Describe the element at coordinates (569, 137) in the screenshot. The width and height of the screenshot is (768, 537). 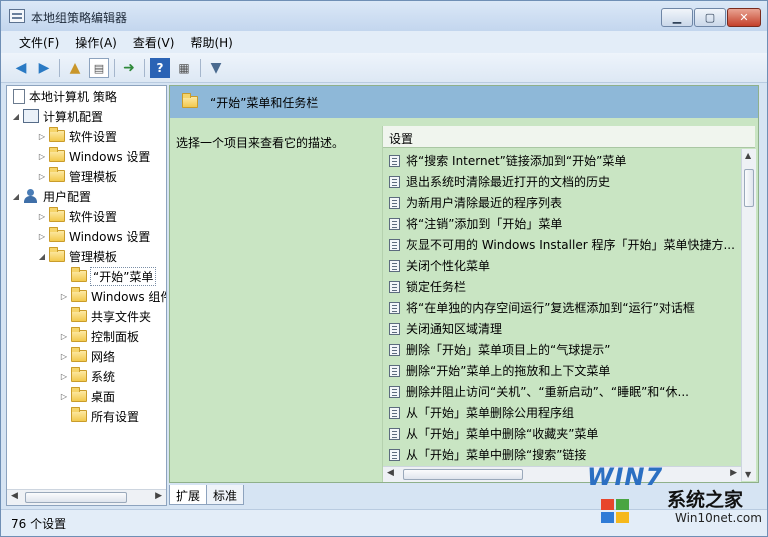
I see `column-header-setting: 设置` at that location.